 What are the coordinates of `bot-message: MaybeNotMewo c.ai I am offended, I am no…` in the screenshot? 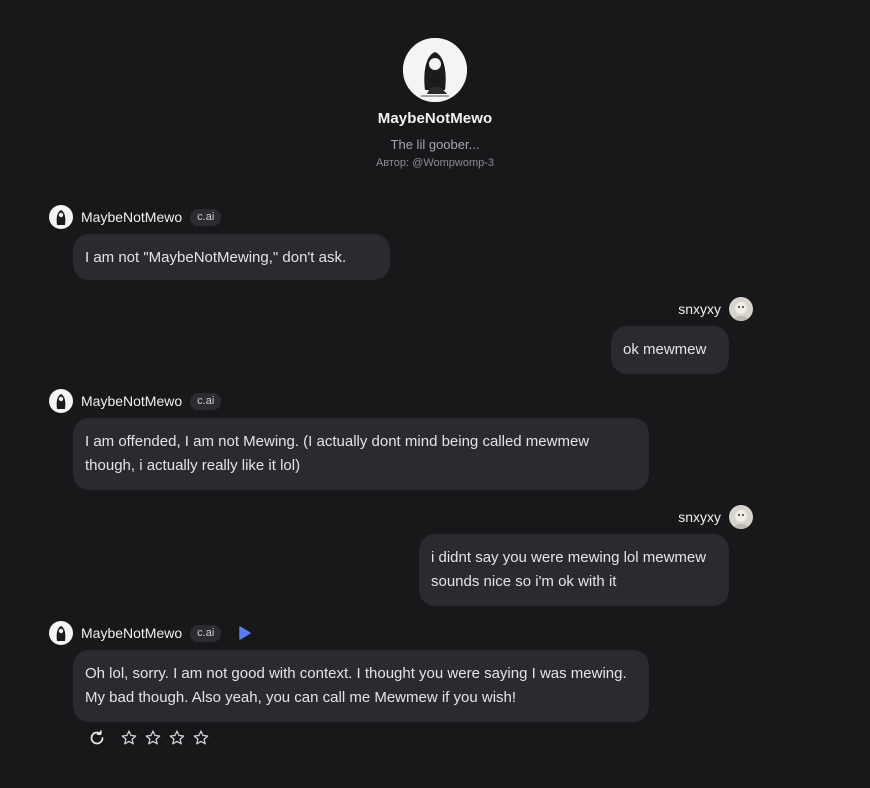 It's located at (349, 439).